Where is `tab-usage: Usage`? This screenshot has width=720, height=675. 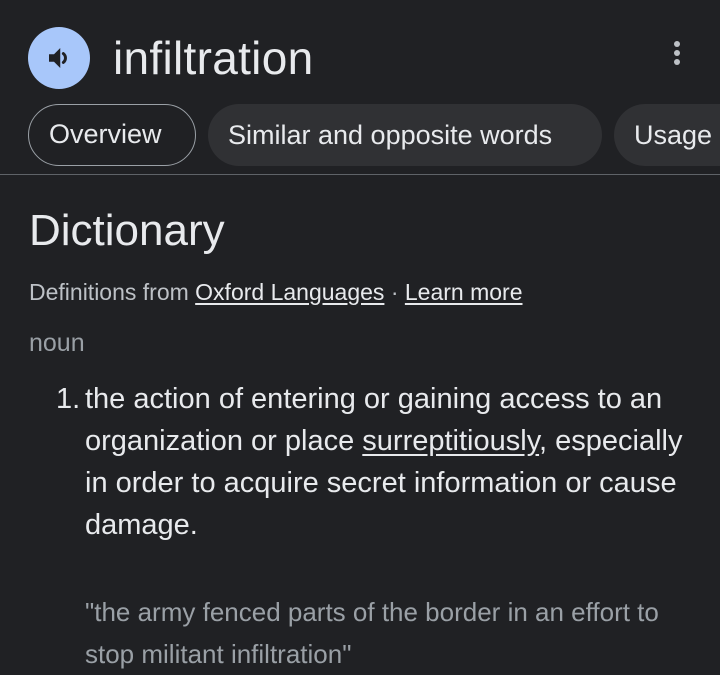
tab-usage: Usage is located at coordinates (667, 135).